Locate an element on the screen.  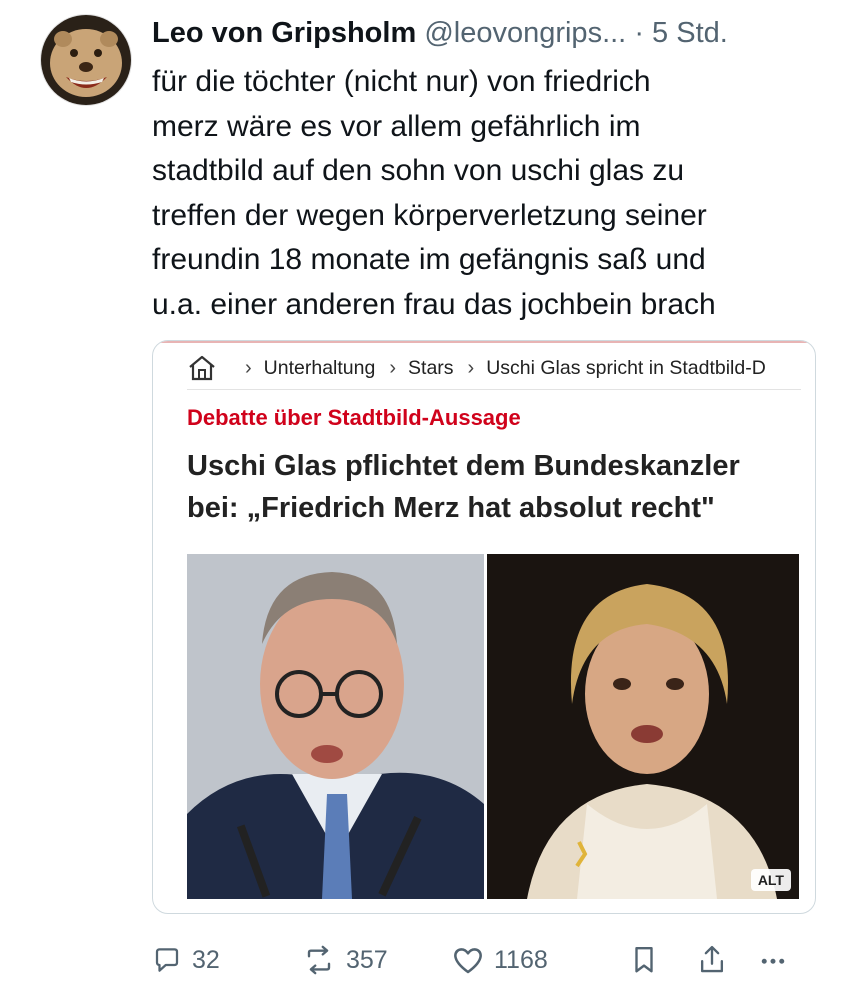
share-button is located at coordinates (717, 960).